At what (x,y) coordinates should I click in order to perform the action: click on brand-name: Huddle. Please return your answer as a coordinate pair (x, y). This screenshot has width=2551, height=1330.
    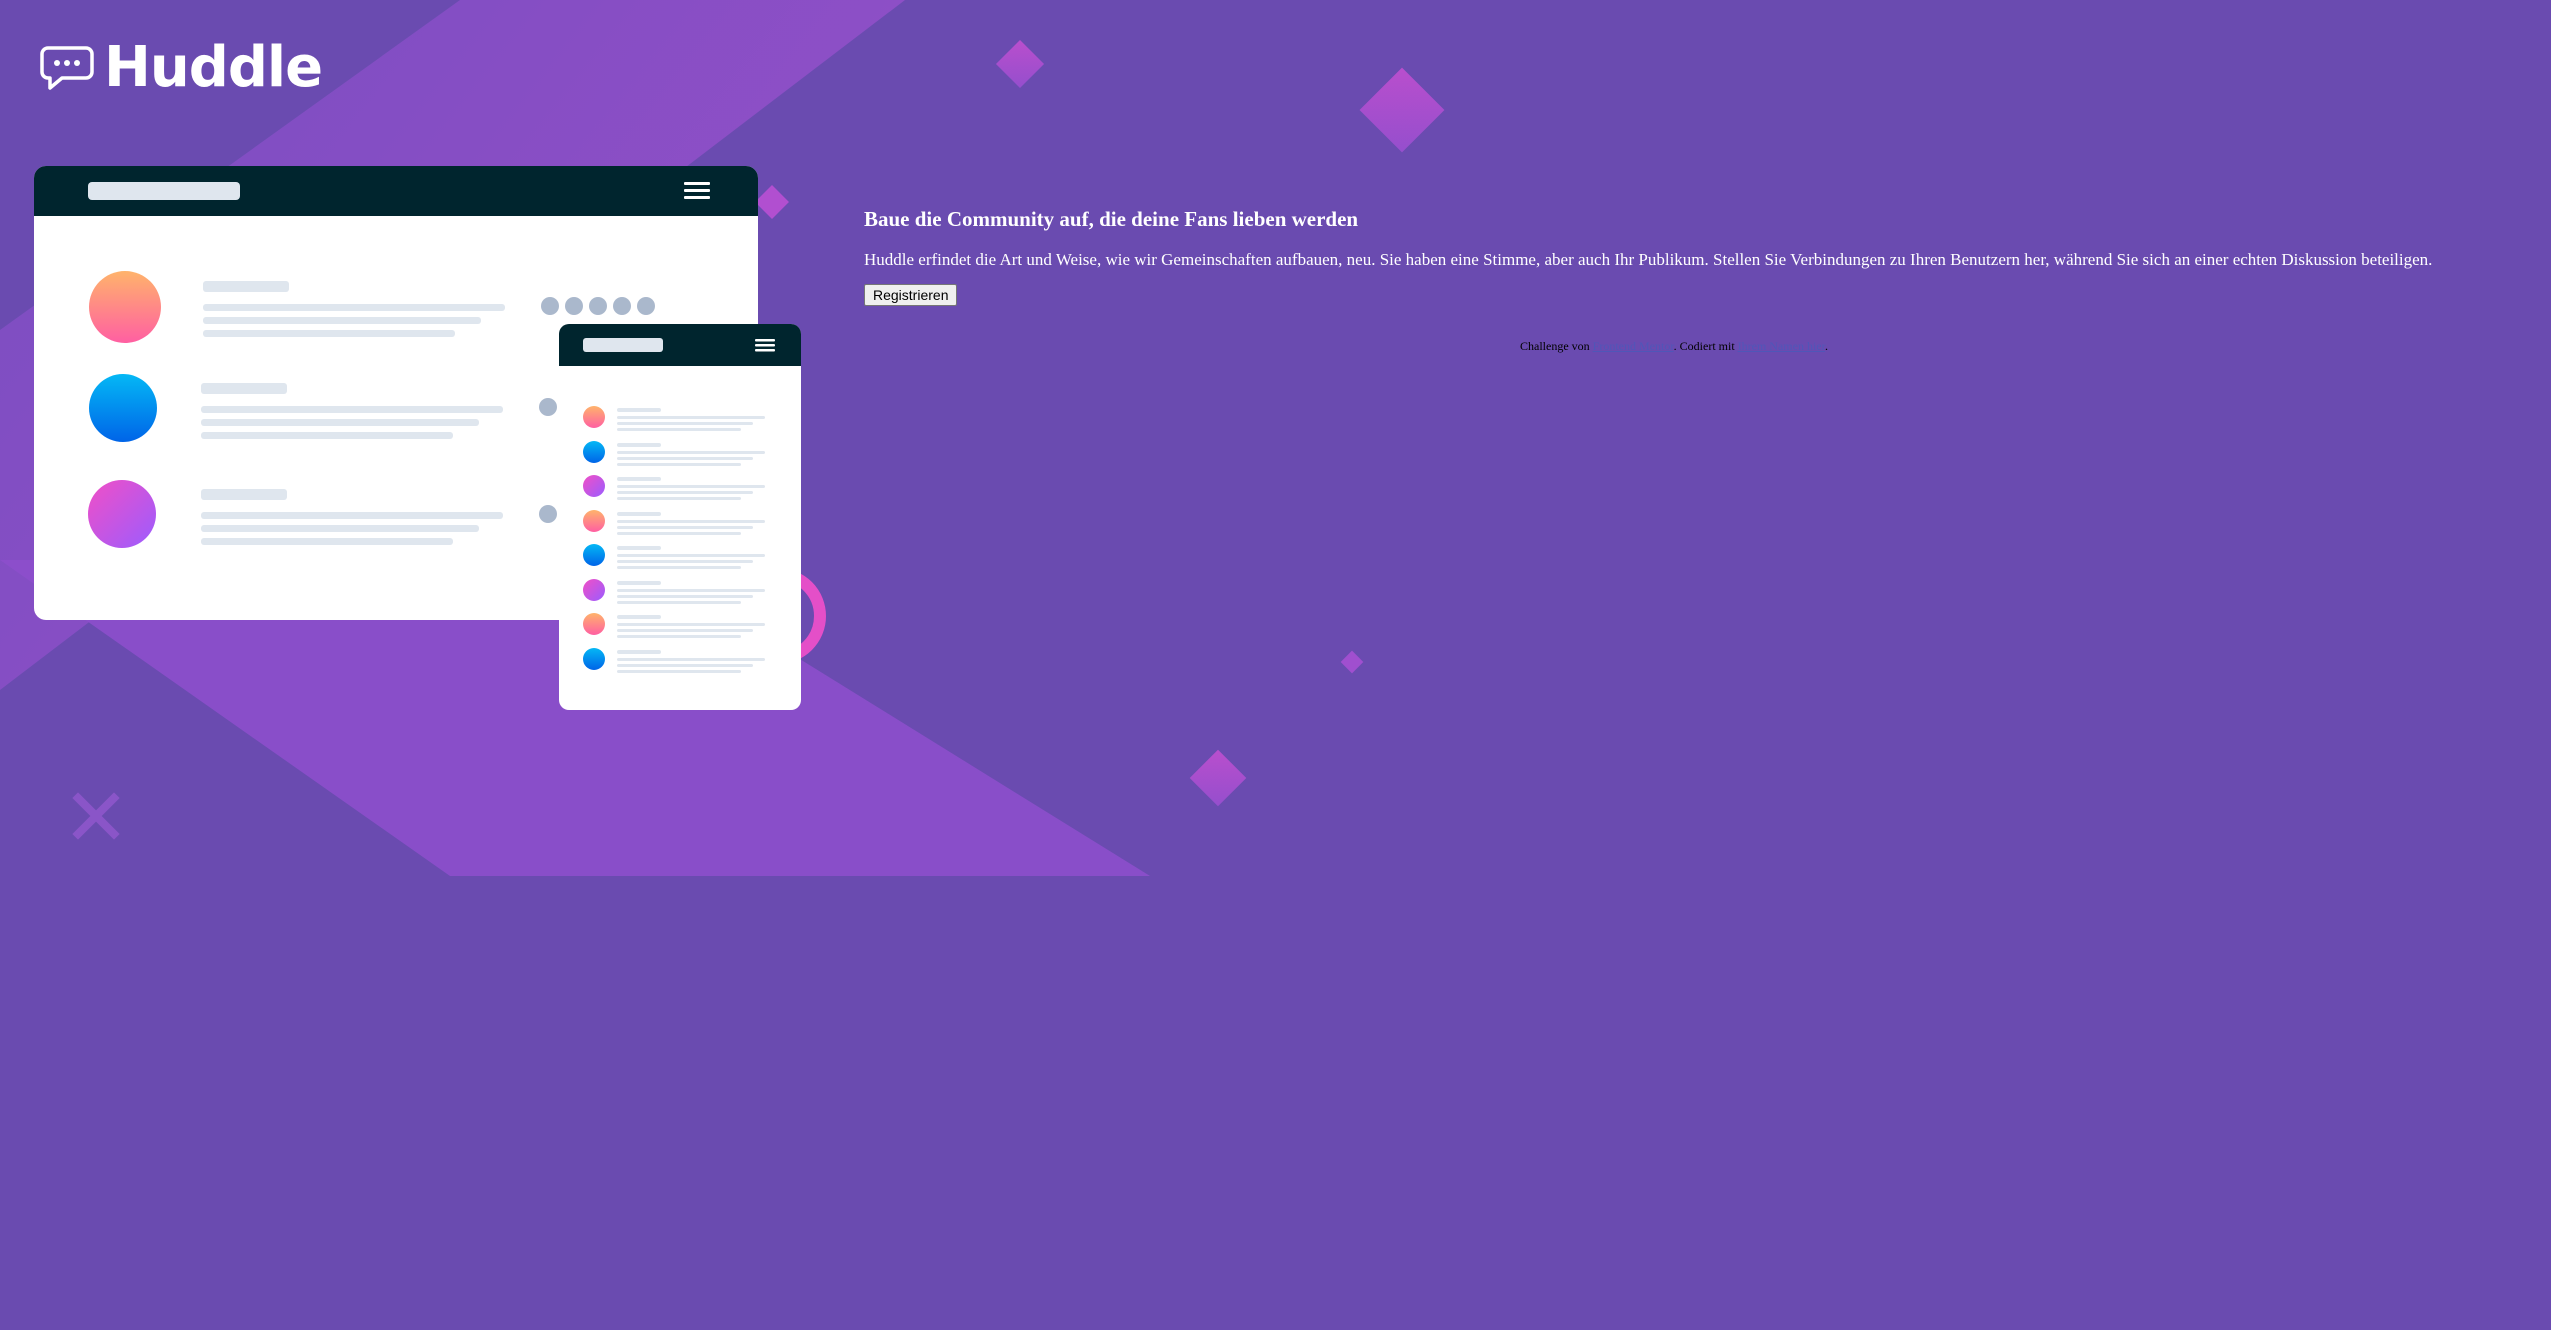
    Looking at the image, I should click on (213, 67).